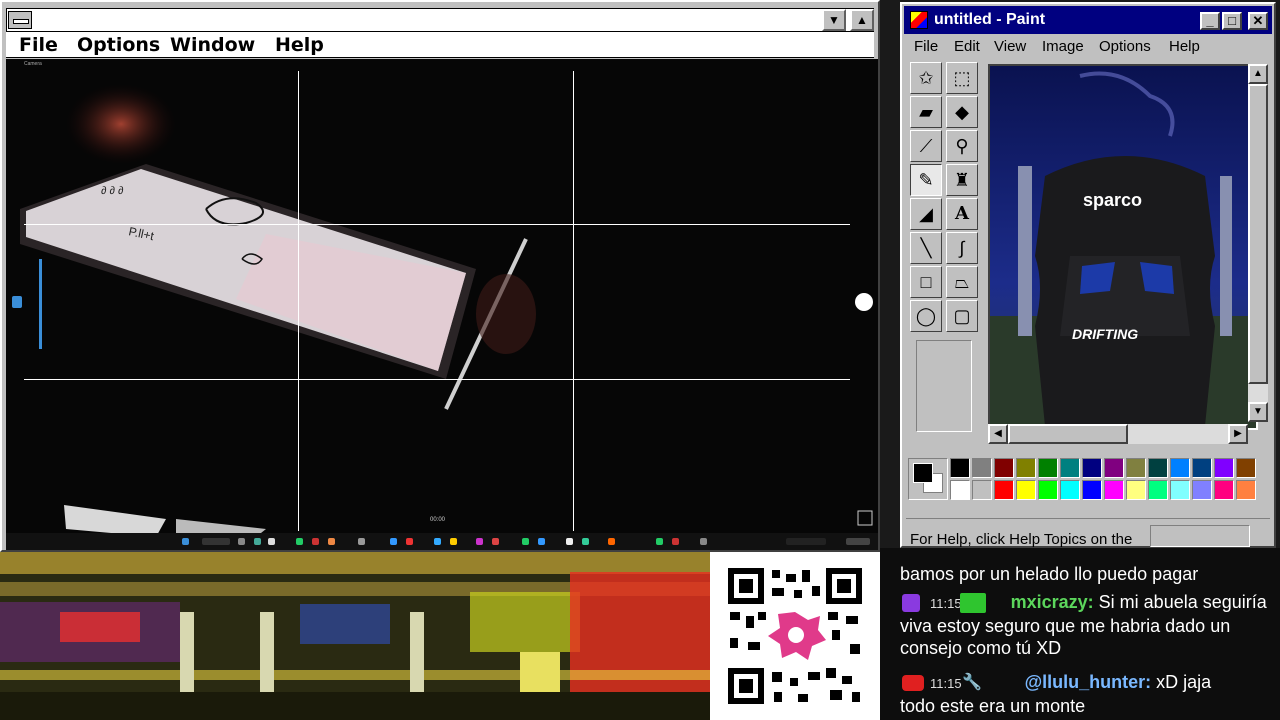  Describe the element at coordinates (946, 603) in the screenshot. I see `chat-time: 11:15` at that location.